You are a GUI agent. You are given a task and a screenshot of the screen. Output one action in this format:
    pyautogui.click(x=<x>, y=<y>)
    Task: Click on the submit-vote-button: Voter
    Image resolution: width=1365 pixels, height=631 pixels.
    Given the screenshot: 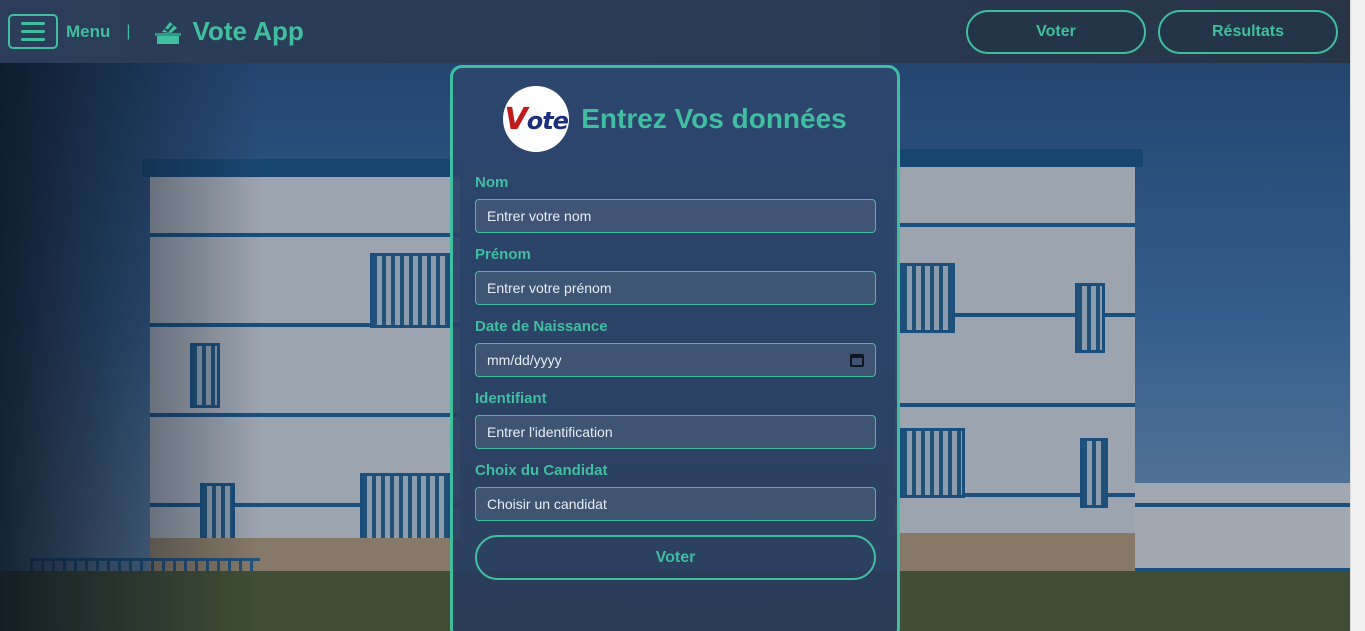 What is the action you would take?
    pyautogui.click(x=675, y=557)
    